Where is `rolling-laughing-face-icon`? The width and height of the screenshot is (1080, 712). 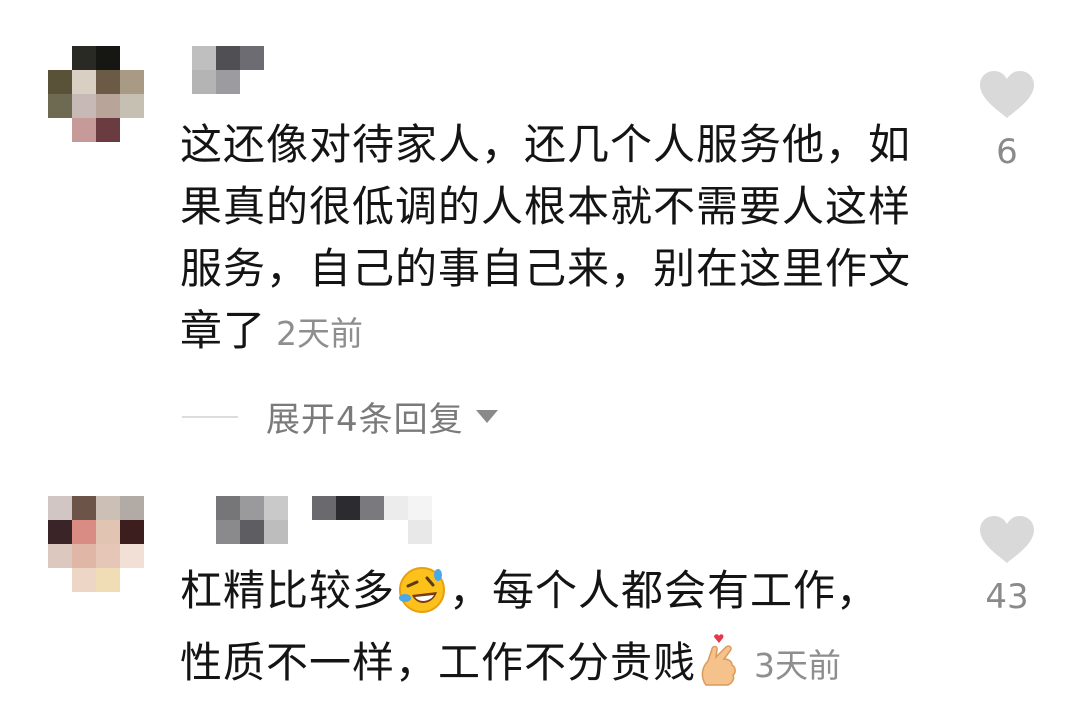 rolling-laughing-face-icon is located at coordinates (422, 598).